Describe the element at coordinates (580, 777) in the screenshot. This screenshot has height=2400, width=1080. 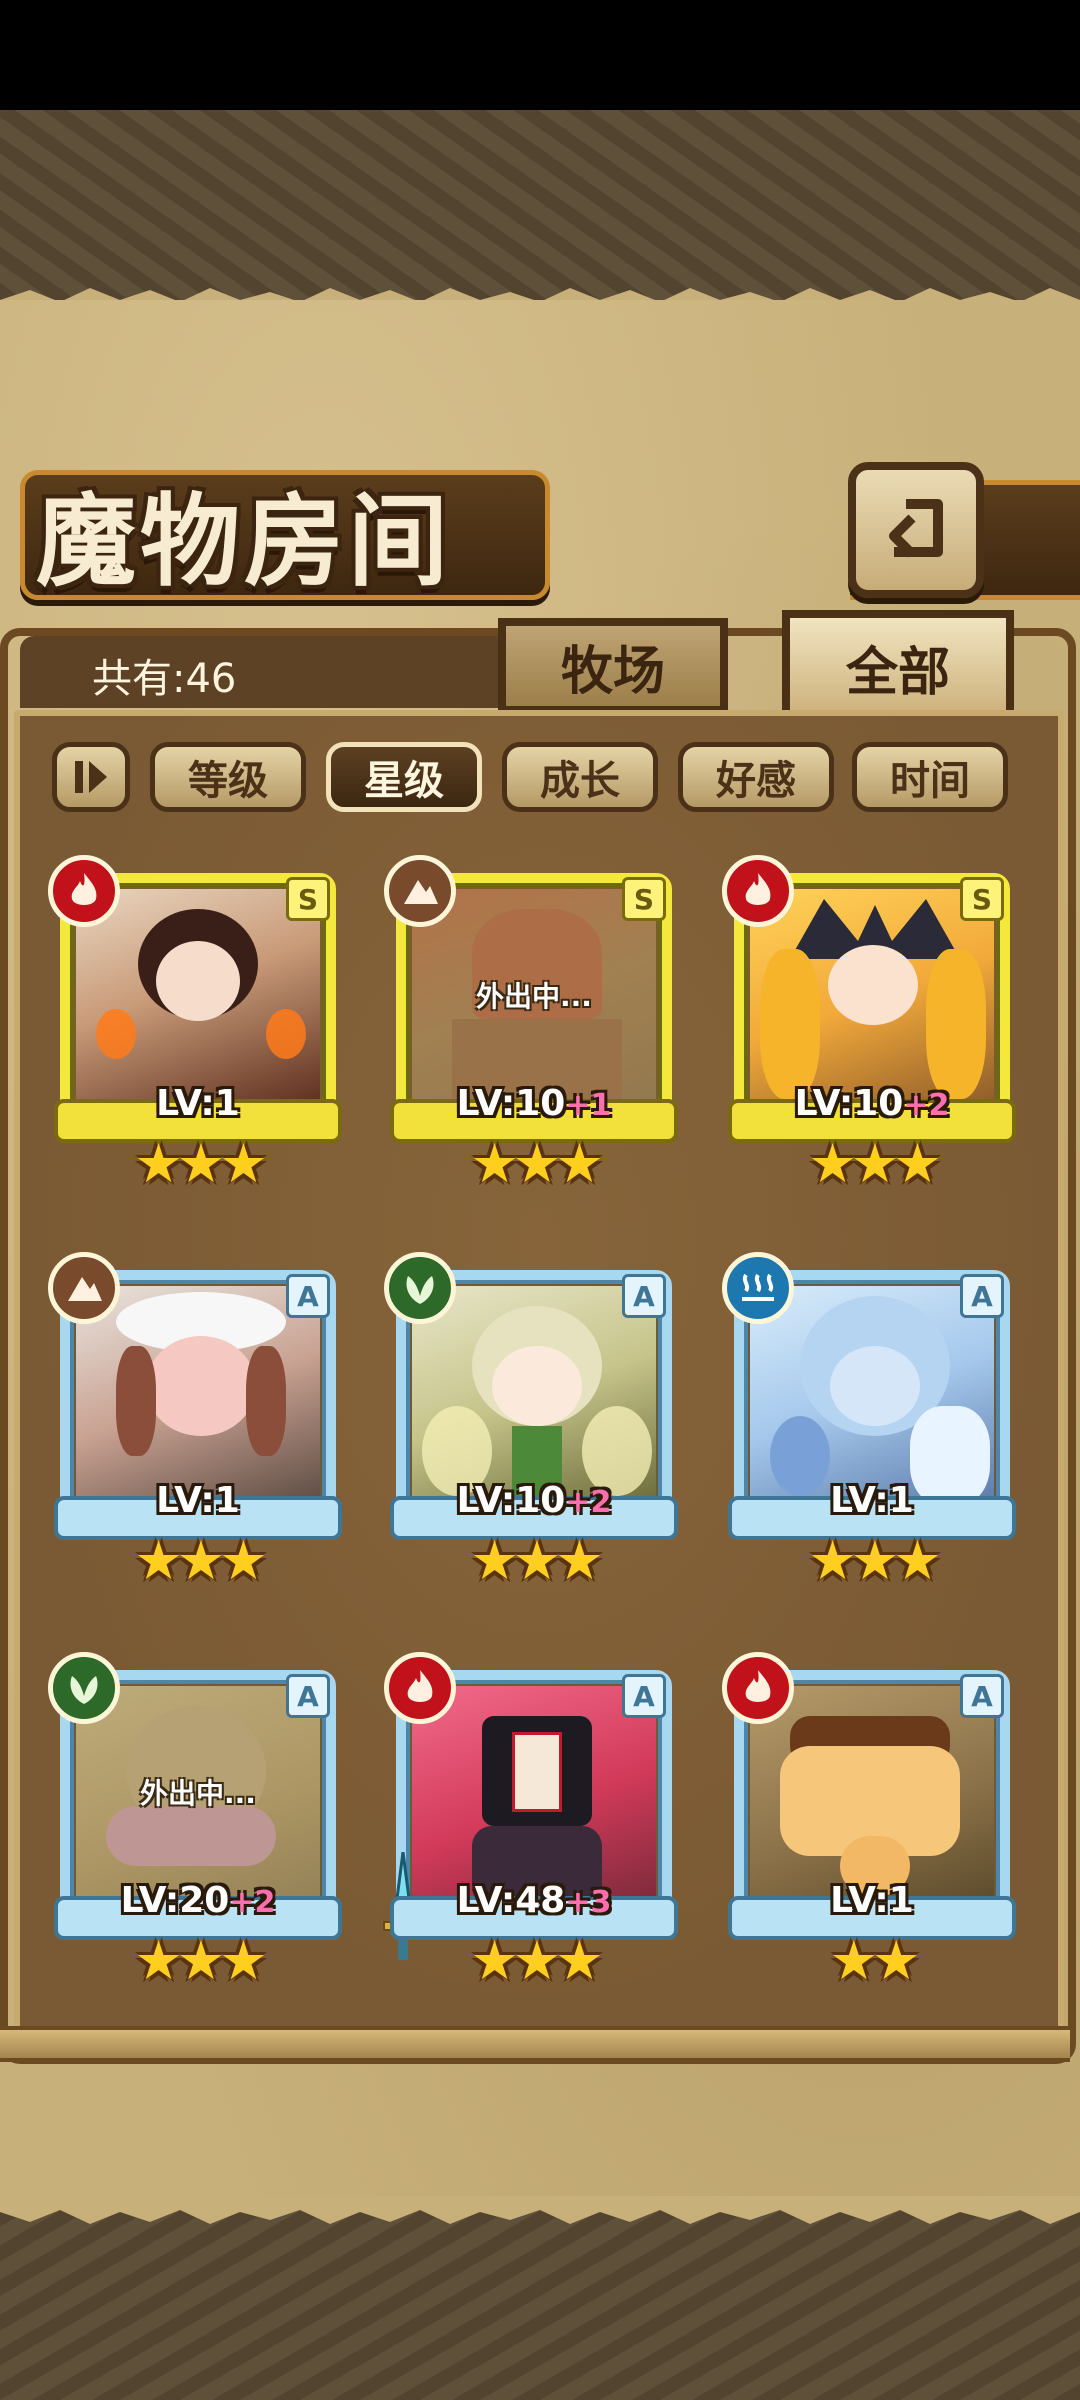
I see `sort-by-growth-button: 成长` at that location.